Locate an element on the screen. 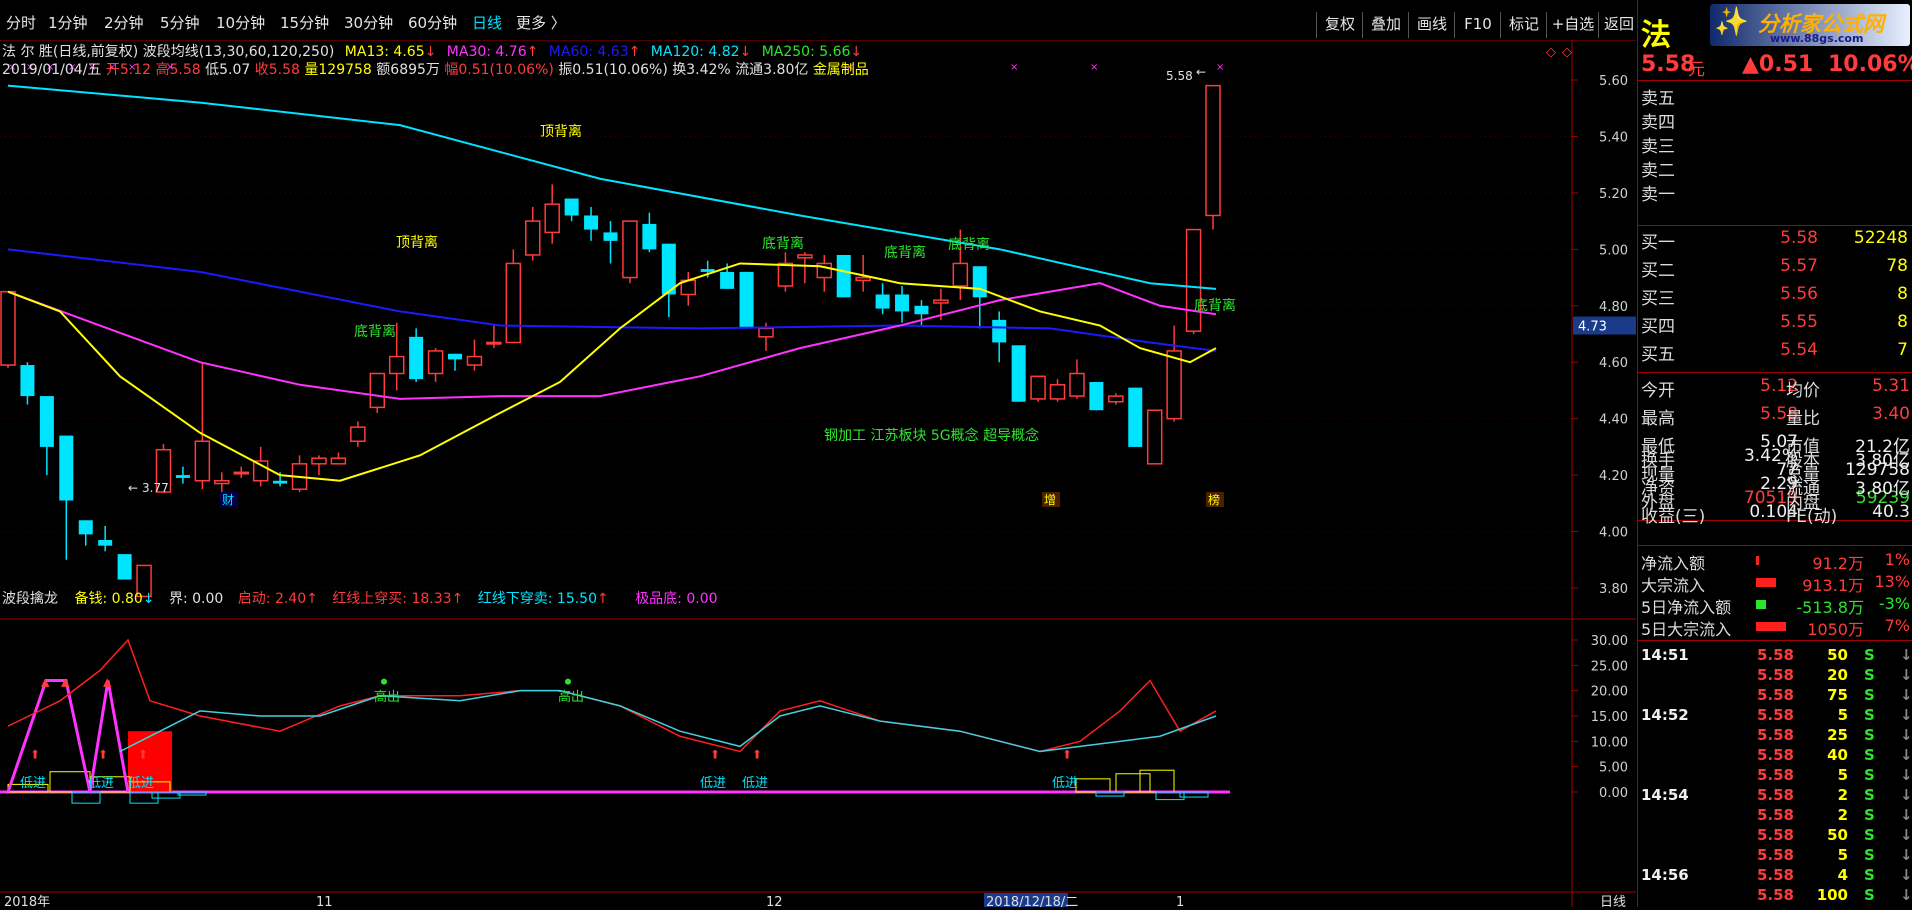  buy-level-3: 买四 5.55 8 is located at coordinates (1775, 326).